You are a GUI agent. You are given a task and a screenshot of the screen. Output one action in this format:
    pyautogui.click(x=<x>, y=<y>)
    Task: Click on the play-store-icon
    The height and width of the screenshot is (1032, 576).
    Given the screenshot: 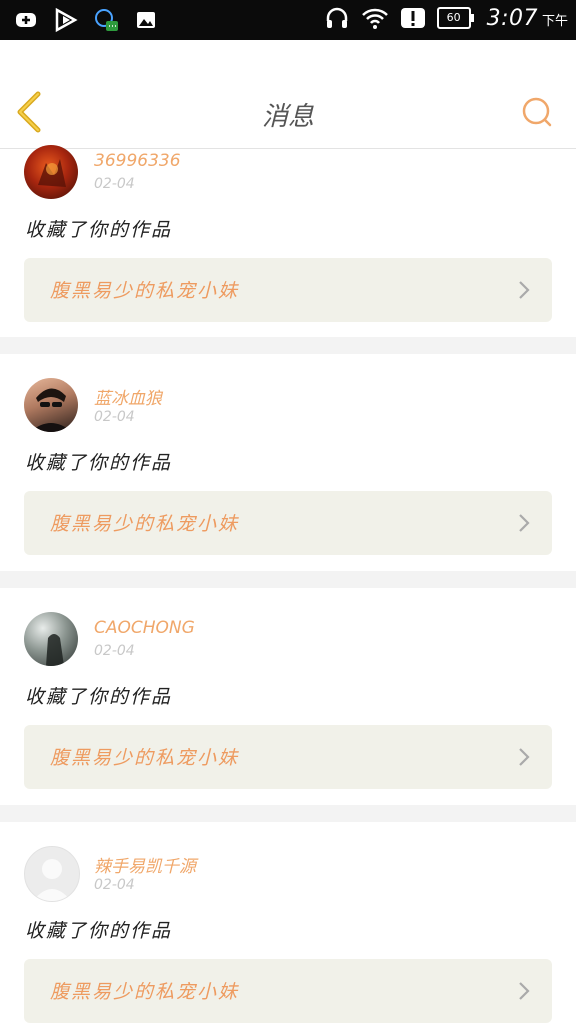 What is the action you would take?
    pyautogui.click(x=66, y=20)
    